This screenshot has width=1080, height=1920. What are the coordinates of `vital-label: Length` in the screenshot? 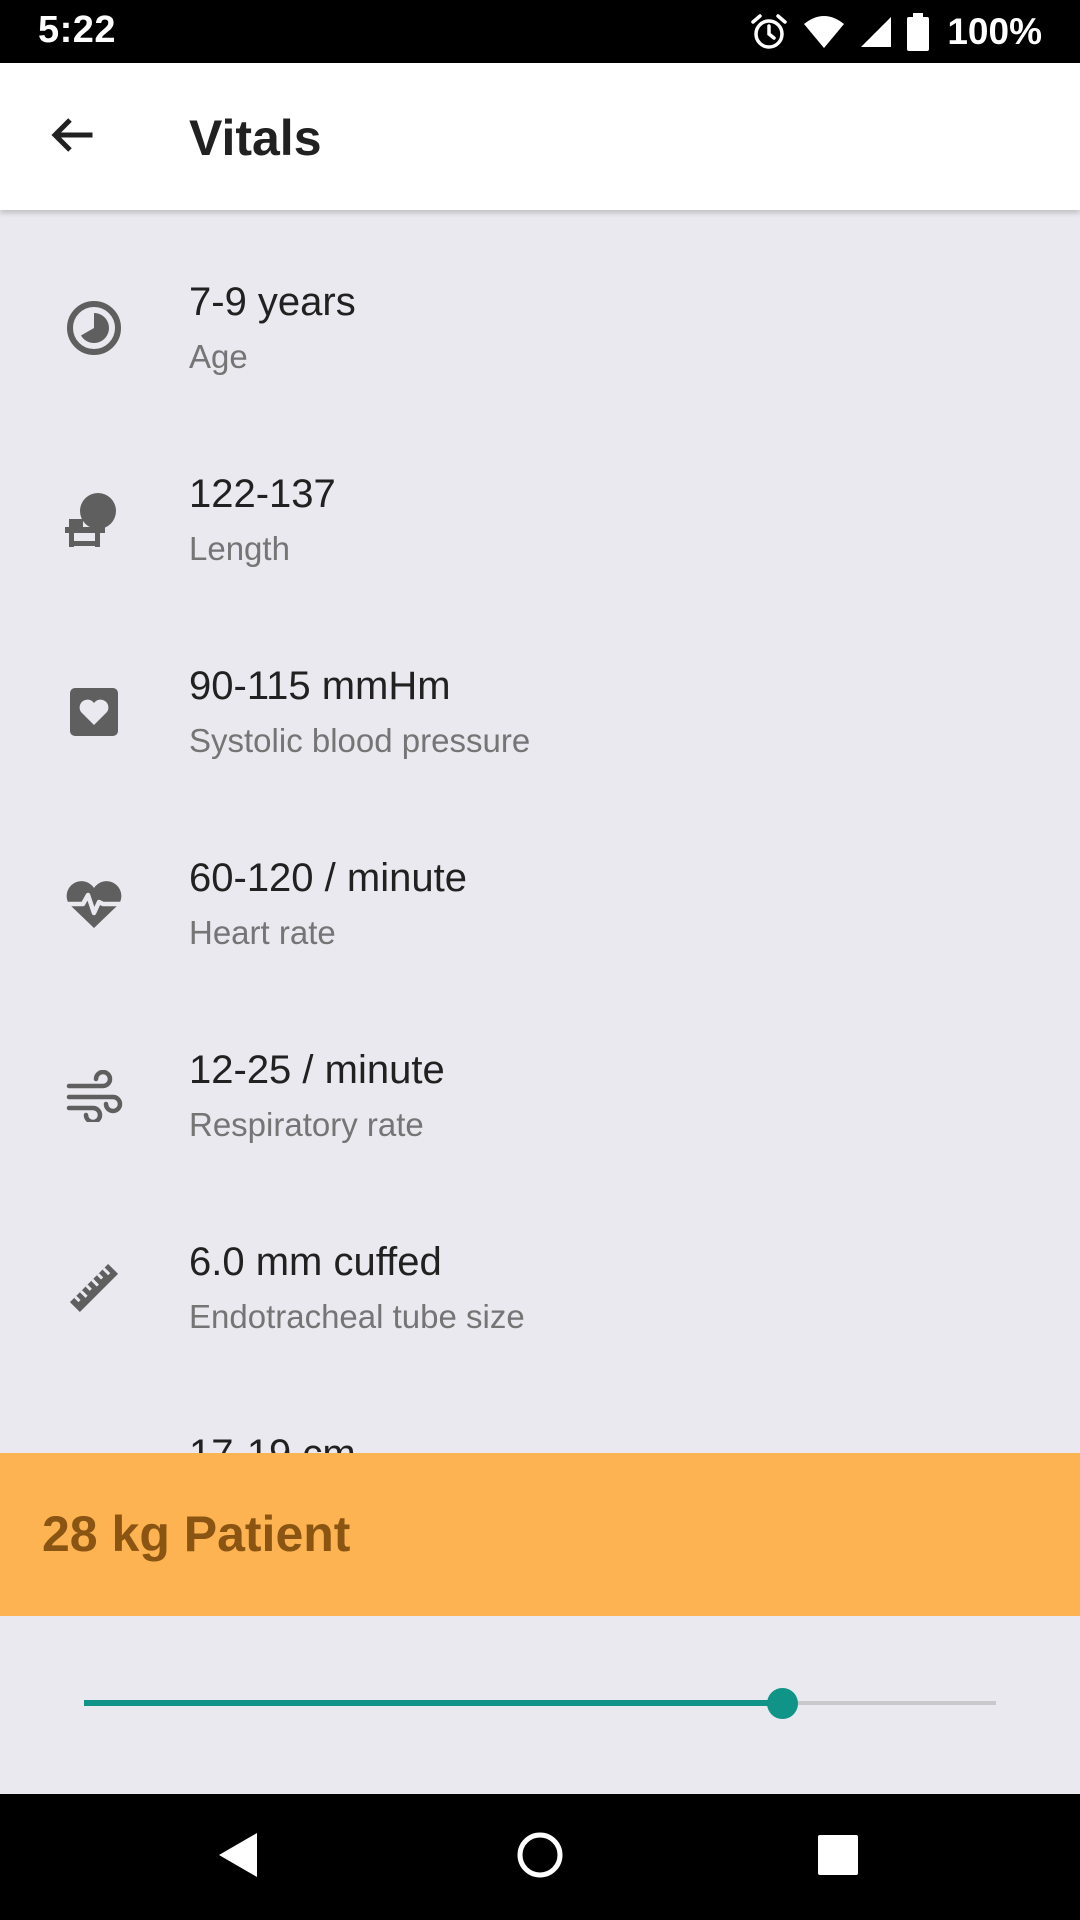 It's located at (239, 548).